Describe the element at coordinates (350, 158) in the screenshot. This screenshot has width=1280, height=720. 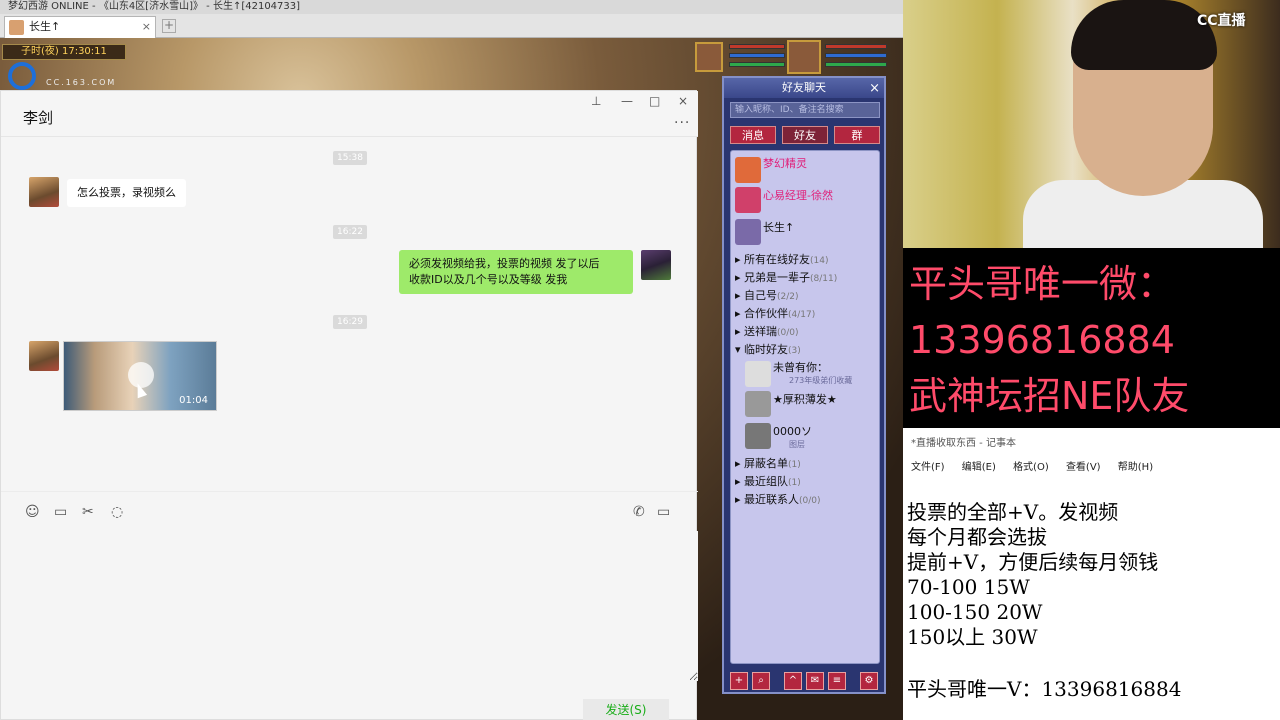
I see `message-timestamp: 15:38` at that location.